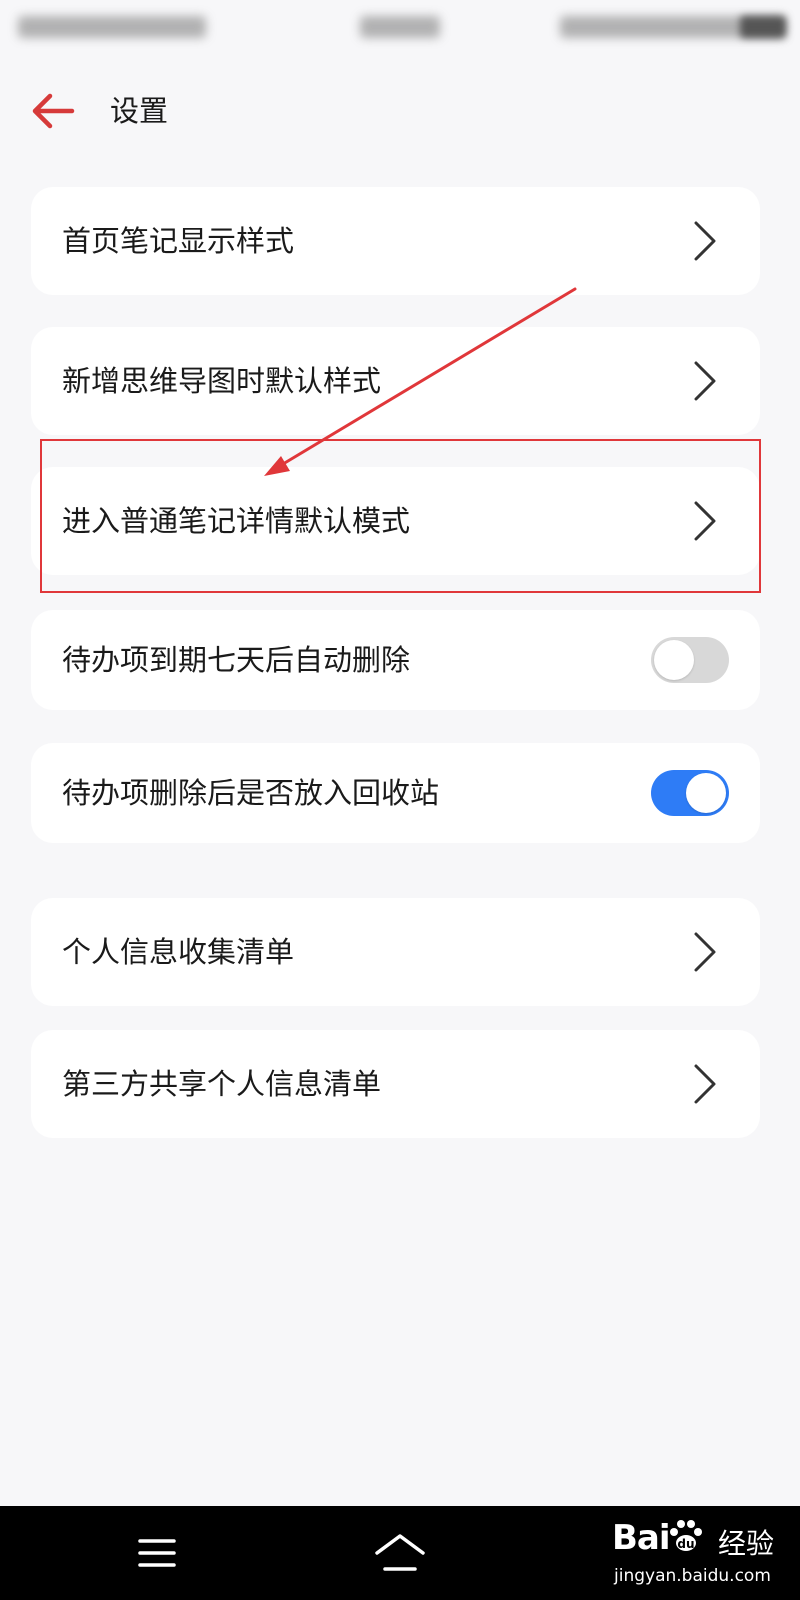 Image resolution: width=800 pixels, height=1600 pixels. I want to click on setting-home-note-style: 首页笔记显示样式, so click(395, 241).